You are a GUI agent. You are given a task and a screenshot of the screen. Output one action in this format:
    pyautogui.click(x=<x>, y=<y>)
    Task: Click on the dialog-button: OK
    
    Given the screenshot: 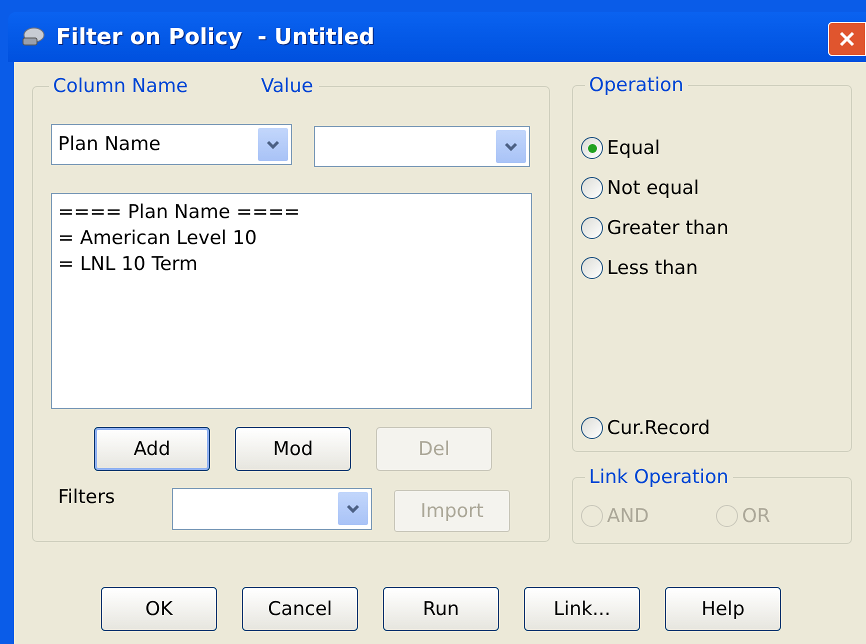 What is the action you would take?
    pyautogui.click(x=159, y=609)
    